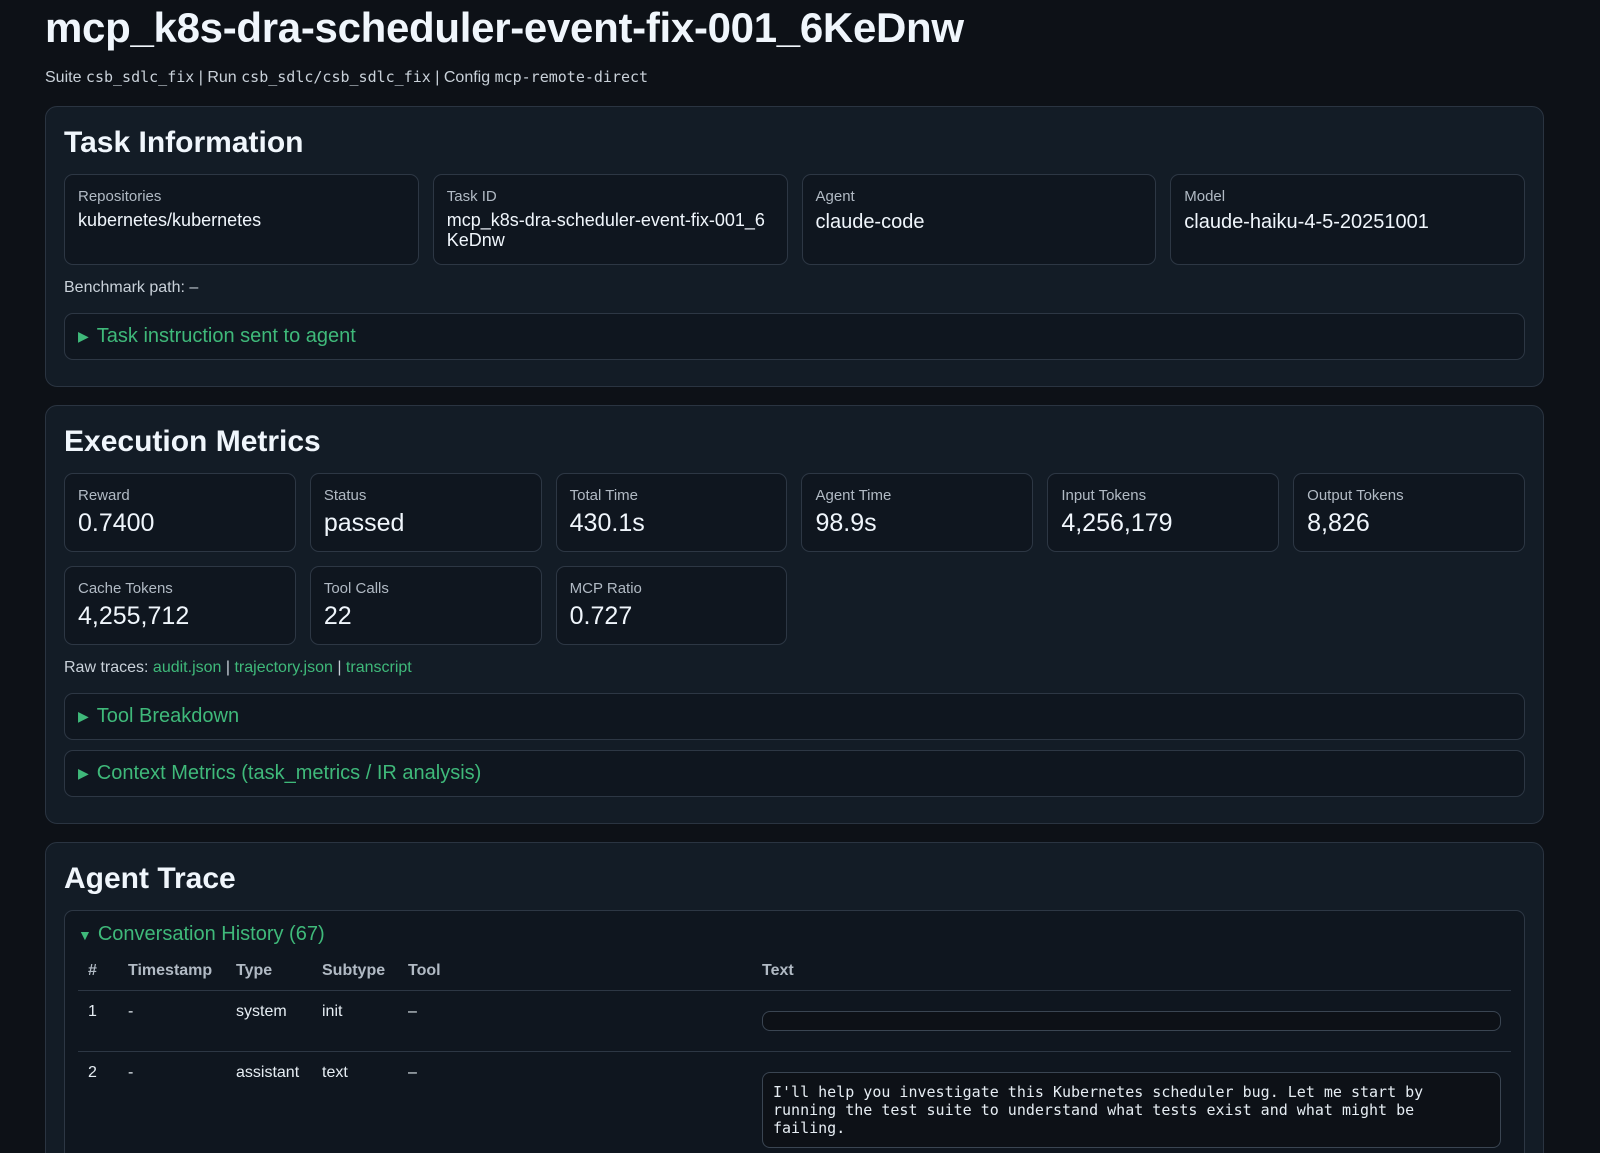 This screenshot has width=1600, height=1153. Describe the element at coordinates (607, 523) in the screenshot. I see `metric-value: 430.1s` at that location.